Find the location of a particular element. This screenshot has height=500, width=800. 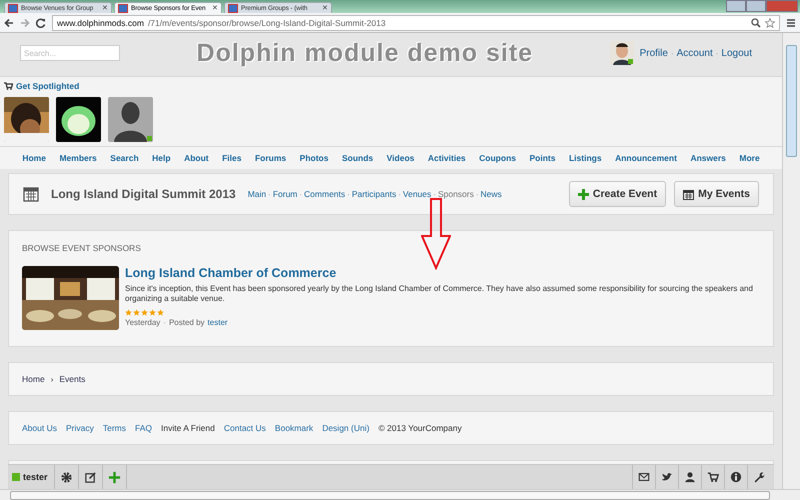

nav-link: Sounds is located at coordinates (358, 158).